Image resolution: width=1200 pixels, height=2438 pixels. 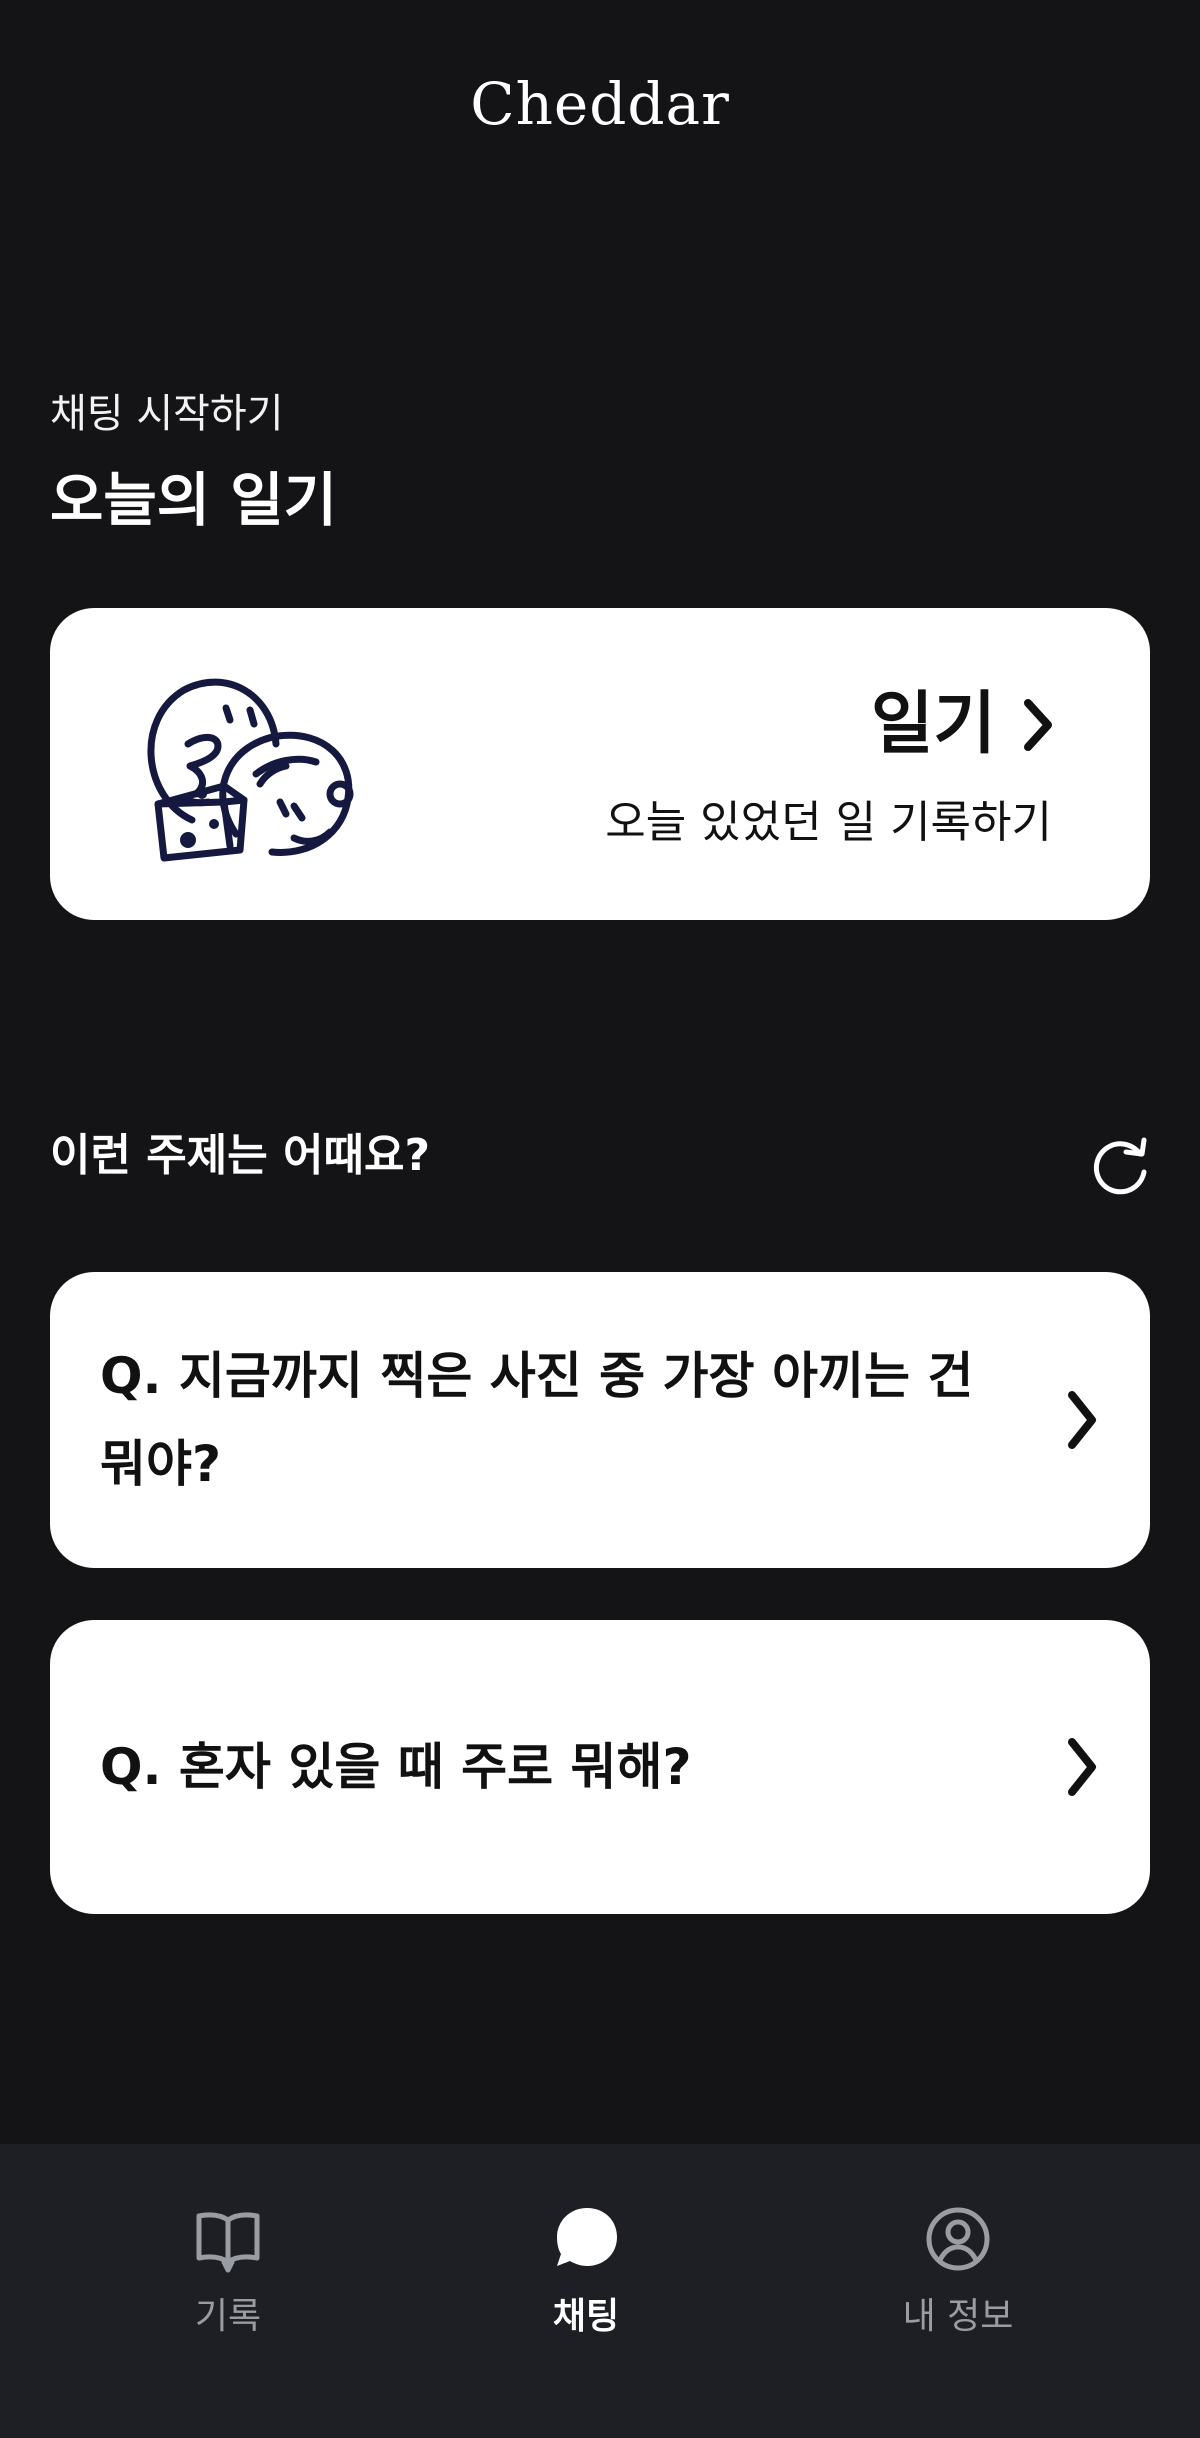 I want to click on diary-title-row: 일기, so click(x=964, y=725).